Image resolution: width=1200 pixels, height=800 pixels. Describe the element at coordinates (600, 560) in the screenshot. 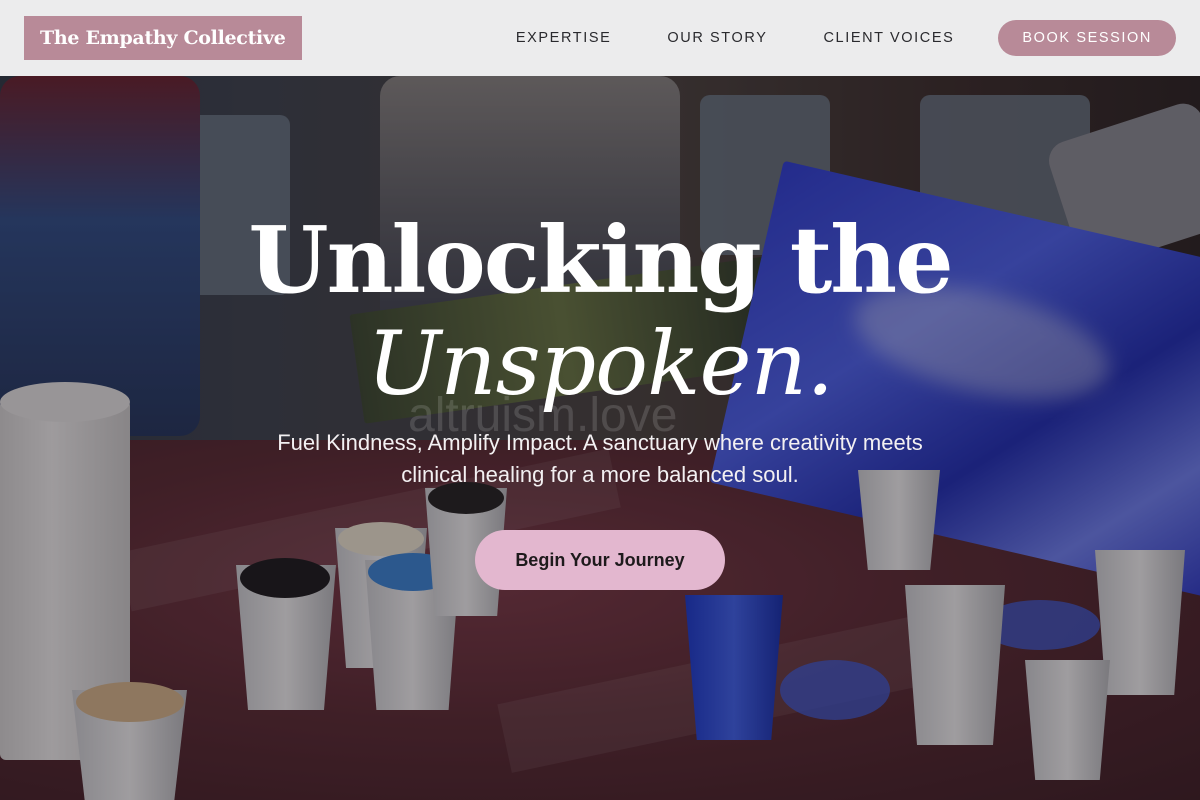

I see `begin-journey-button: Begin Your Journey` at that location.